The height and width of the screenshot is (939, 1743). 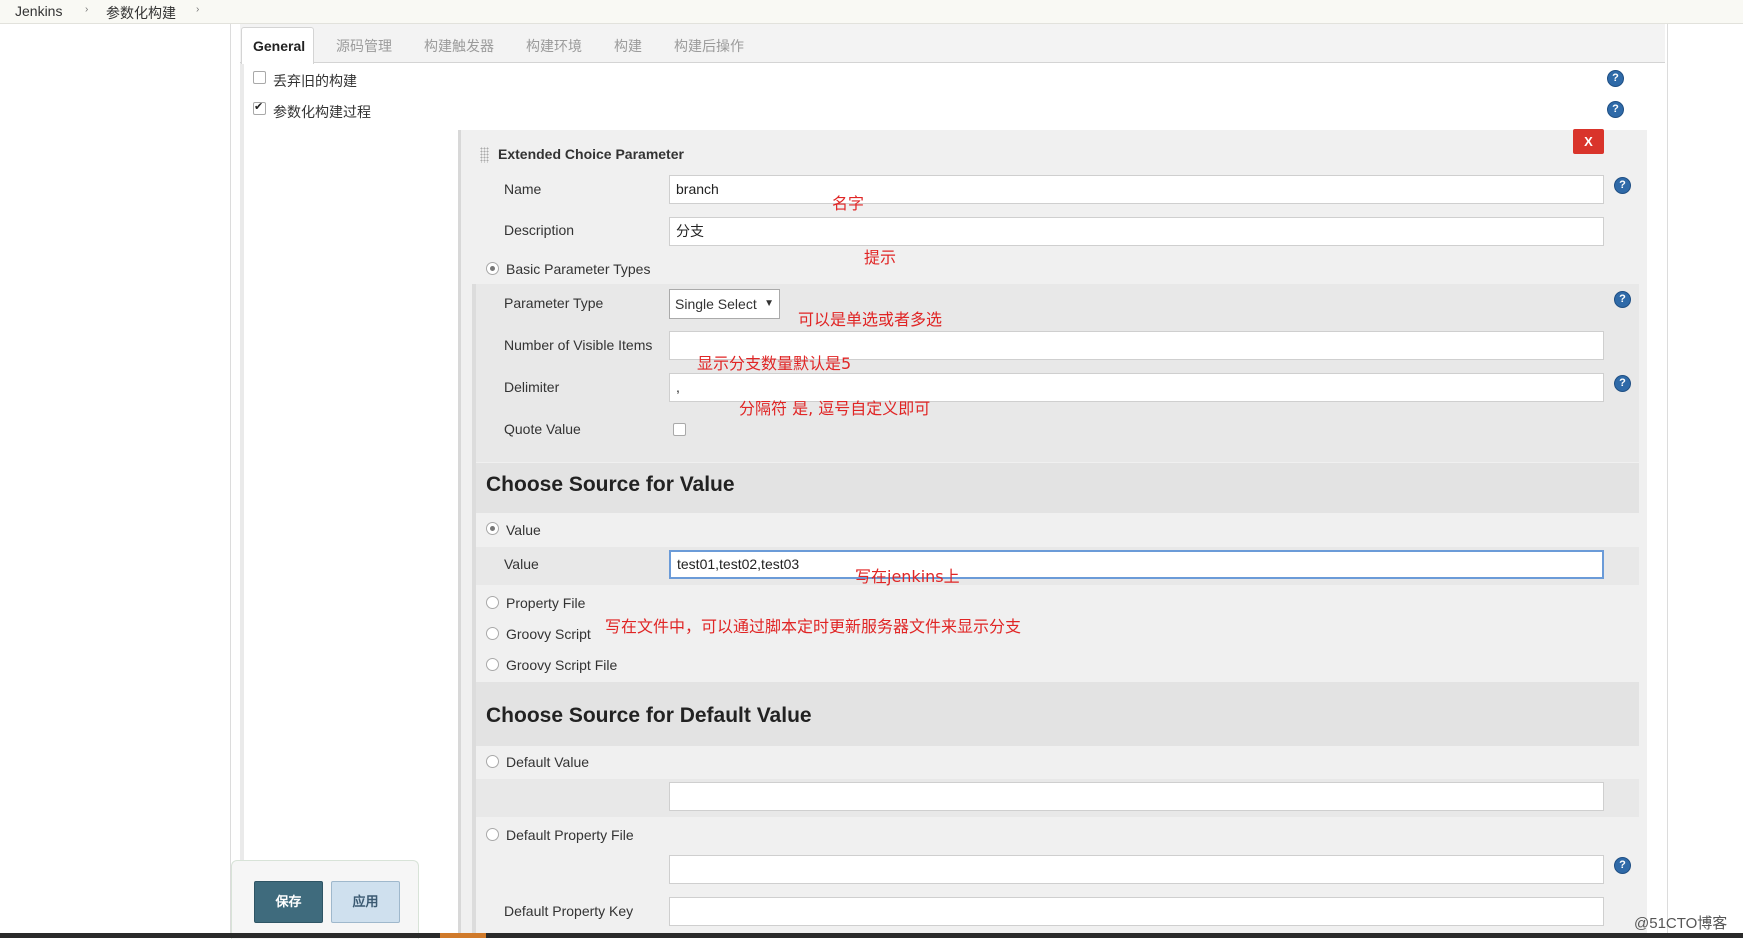 I want to click on tab-post-build: 构建后操作, so click(x=709, y=46).